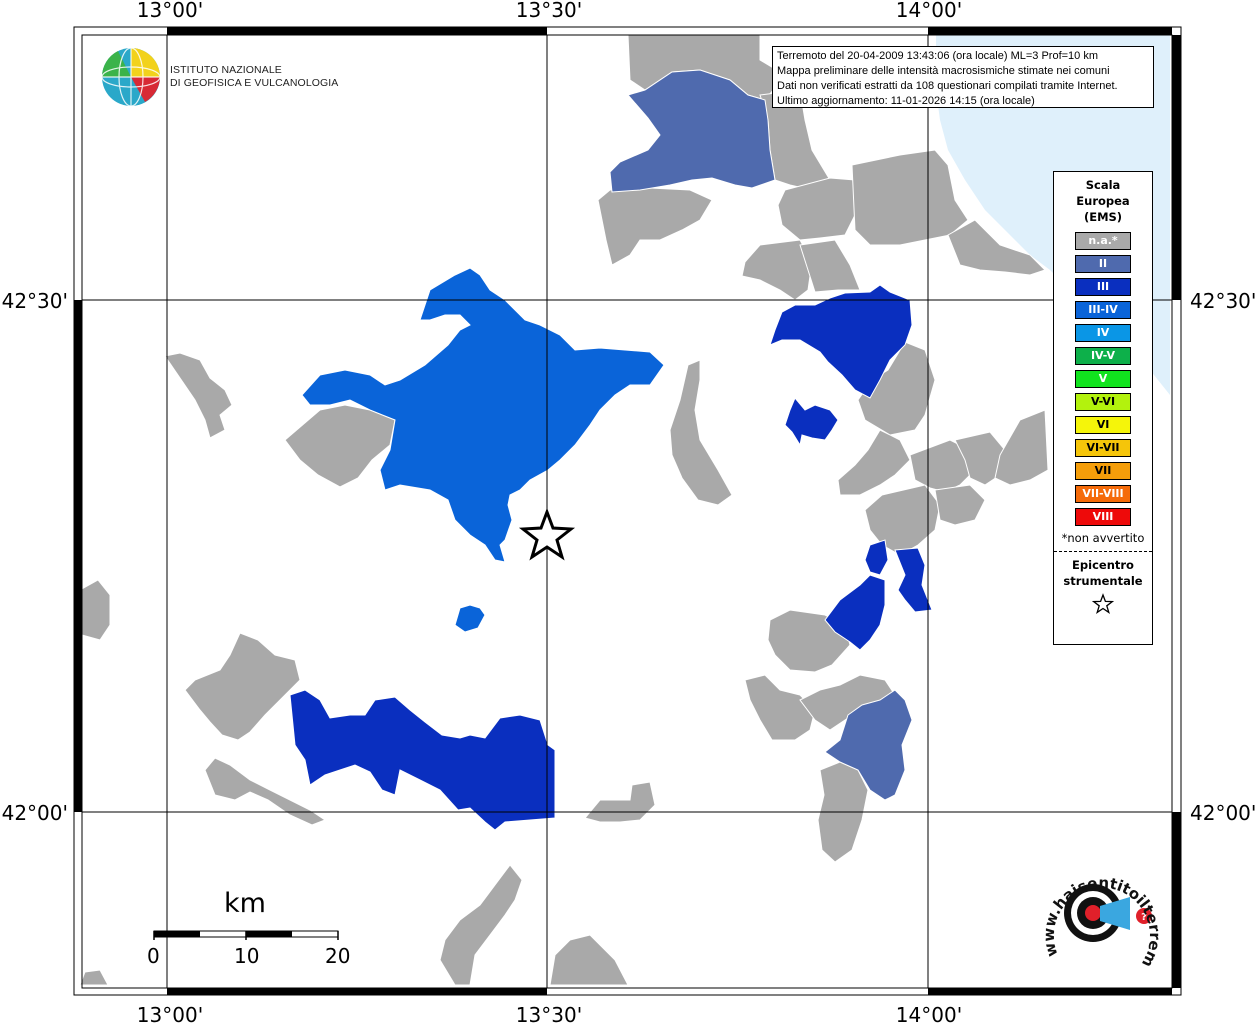  I want to click on scale-label: 20, so click(338, 956).